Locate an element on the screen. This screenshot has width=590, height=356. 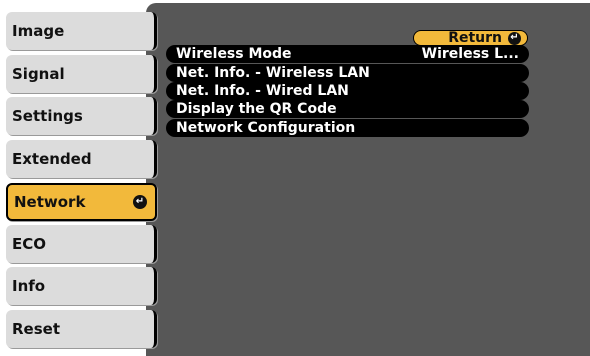
menu-item-net-info-wired: Net. Info. - Wired LAN is located at coordinates (347, 91).